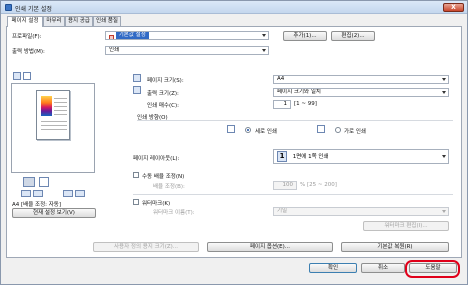 The width and height of the screenshot is (468, 285). What do you see at coordinates (321, 129) in the screenshot?
I see `landscape-icon` at bounding box center [321, 129].